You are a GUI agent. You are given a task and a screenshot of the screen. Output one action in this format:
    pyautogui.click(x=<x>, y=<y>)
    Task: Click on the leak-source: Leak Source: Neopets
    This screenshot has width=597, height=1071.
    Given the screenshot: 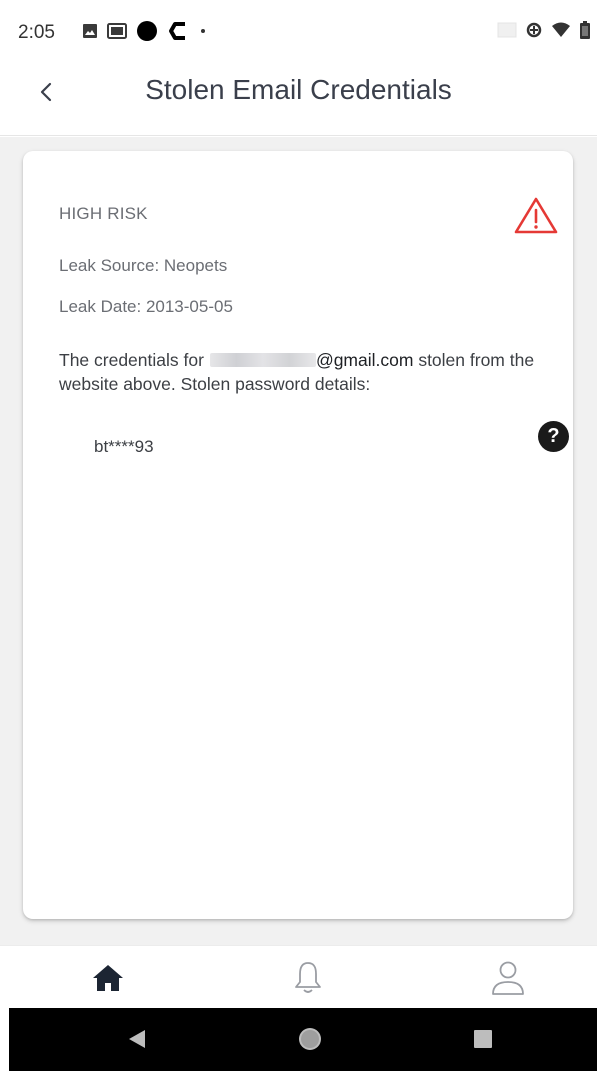 What is the action you would take?
    pyautogui.click(x=143, y=265)
    